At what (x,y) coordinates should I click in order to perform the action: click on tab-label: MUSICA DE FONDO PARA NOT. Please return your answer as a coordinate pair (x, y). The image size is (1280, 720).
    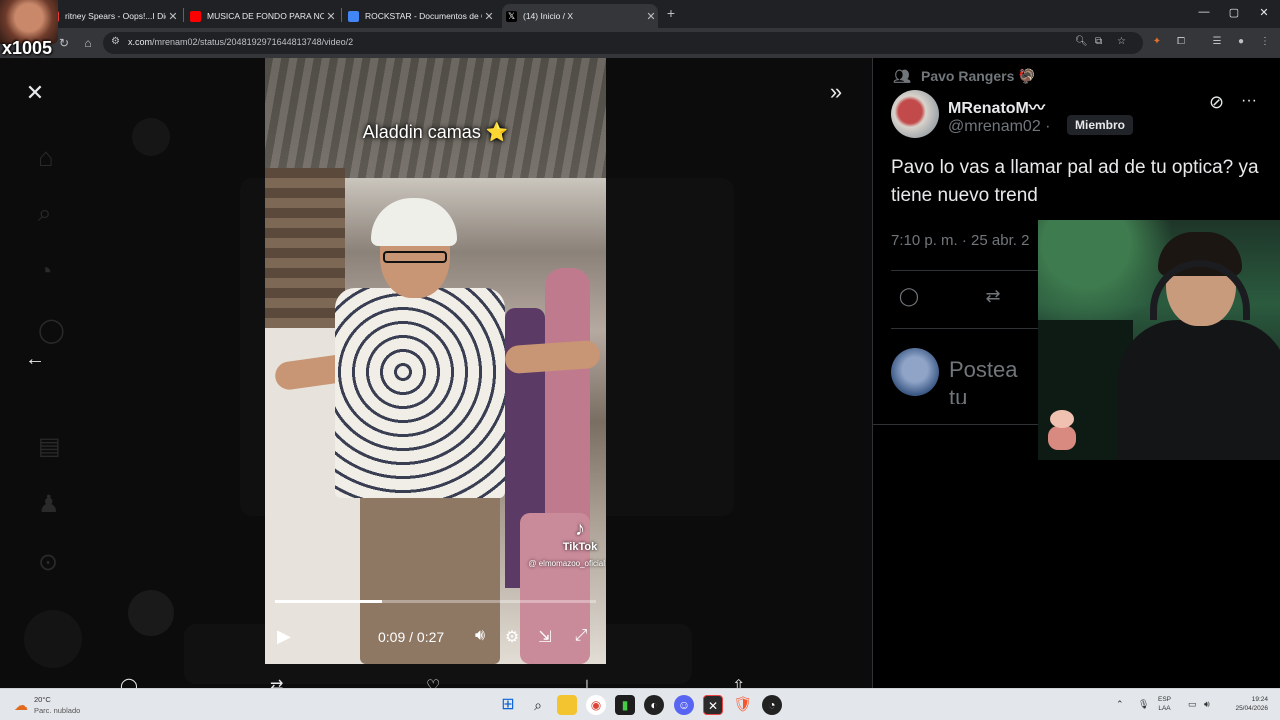
    Looking at the image, I should click on (265, 16).